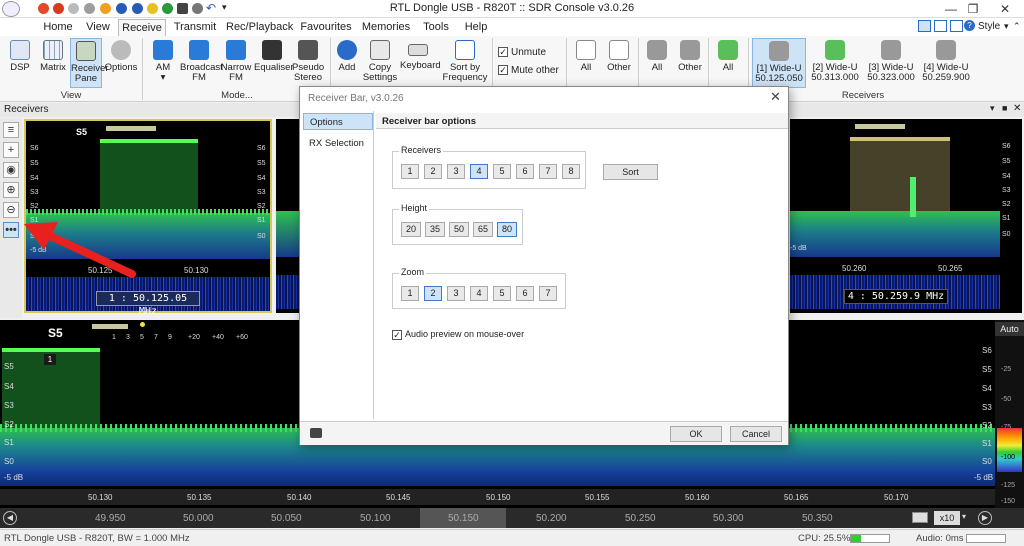  What do you see at coordinates (89, 63) in the screenshot?
I see `receiver-pane-button: Receiver Pane` at bounding box center [89, 63].